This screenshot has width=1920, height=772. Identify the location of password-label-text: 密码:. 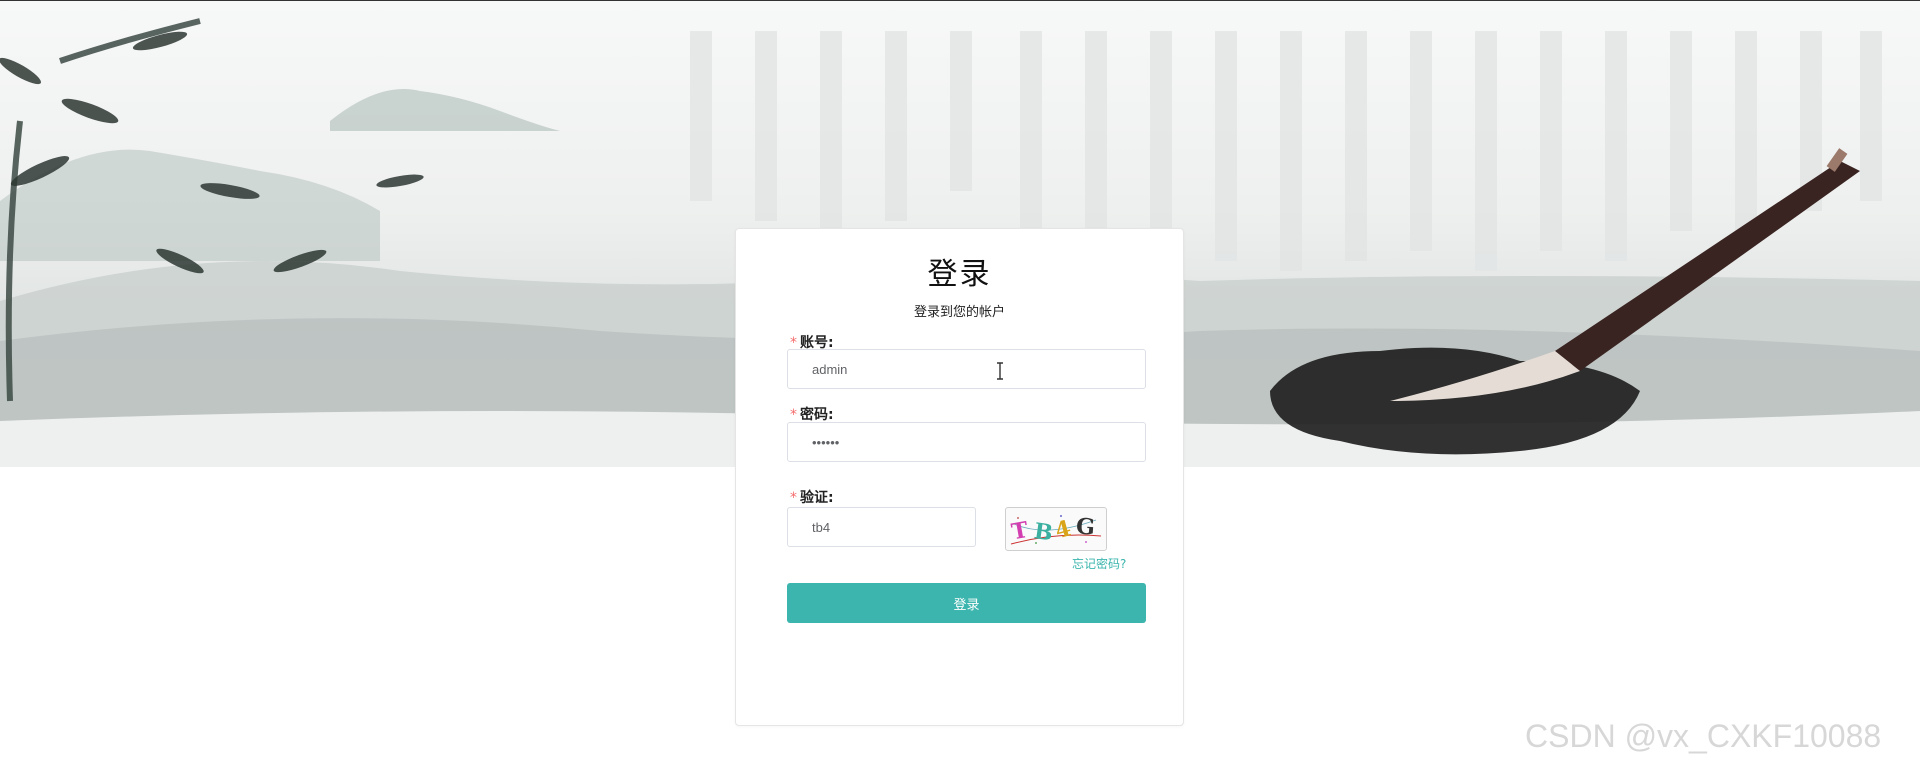
(817, 415).